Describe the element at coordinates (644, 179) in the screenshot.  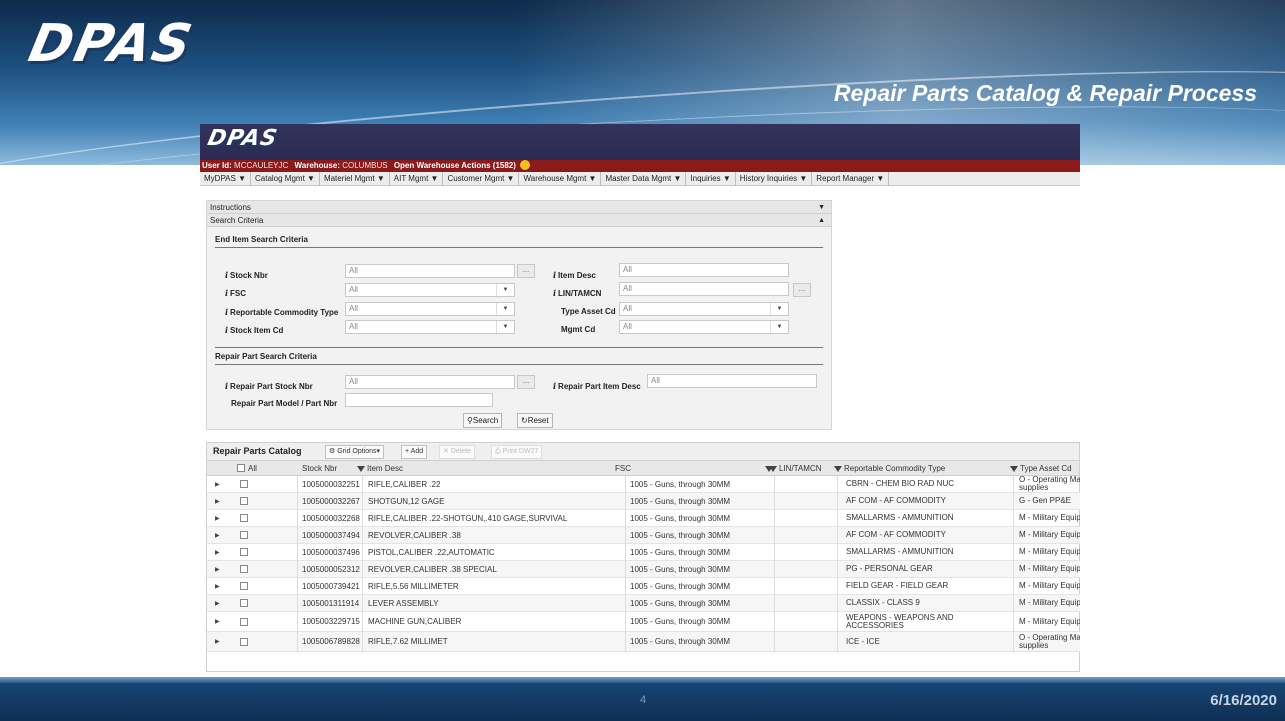
I see `menu-master-data-mgmt: Master Data Mgmt ▼` at that location.